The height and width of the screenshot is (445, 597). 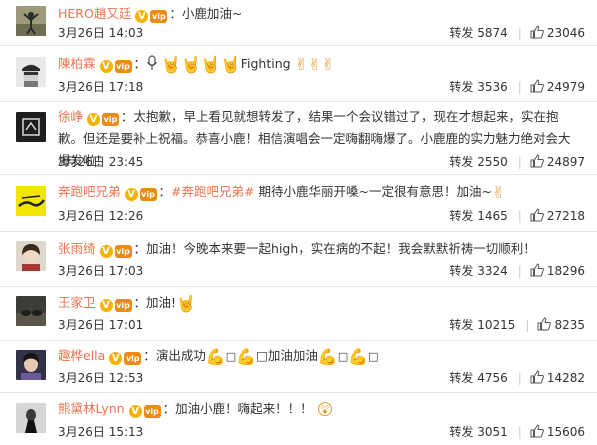 What do you see at coordinates (565, 87) in the screenshot?
I see `like-count: 24979` at bounding box center [565, 87].